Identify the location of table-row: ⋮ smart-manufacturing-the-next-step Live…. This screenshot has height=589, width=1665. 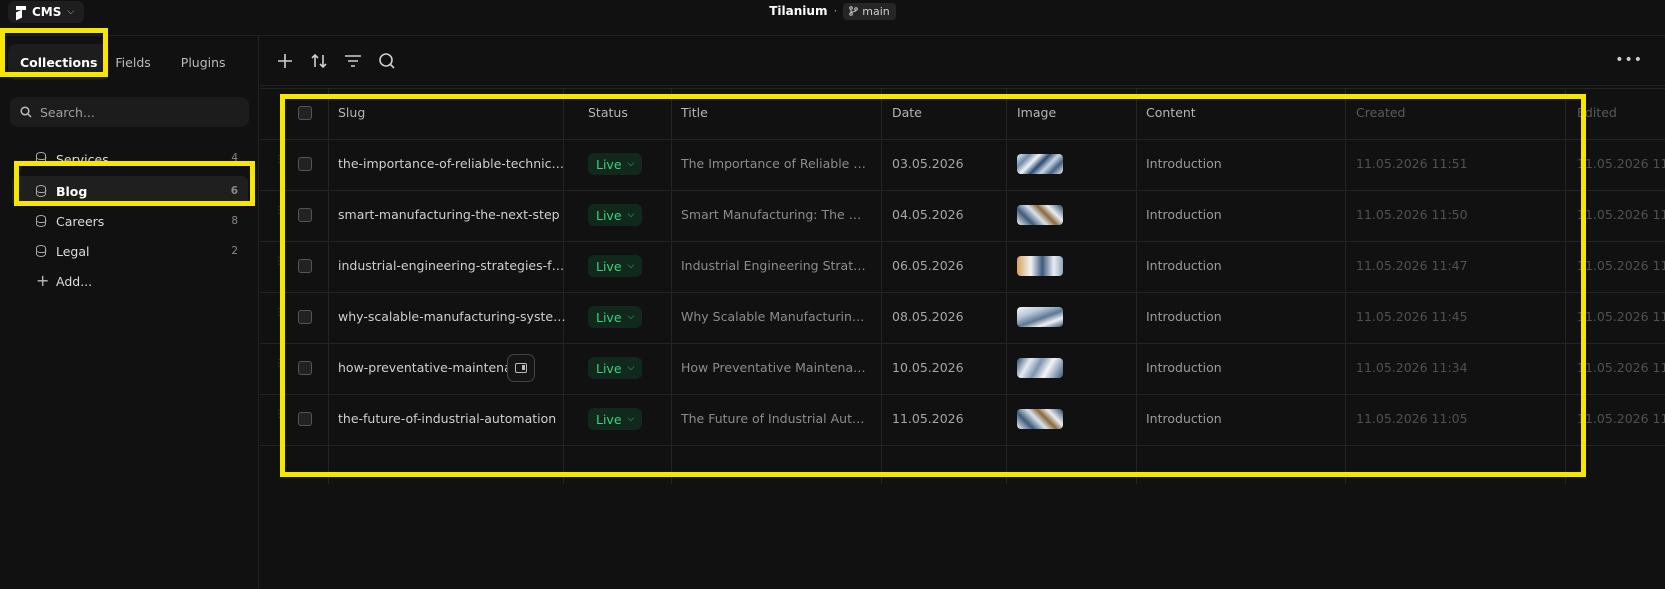
(962, 215).